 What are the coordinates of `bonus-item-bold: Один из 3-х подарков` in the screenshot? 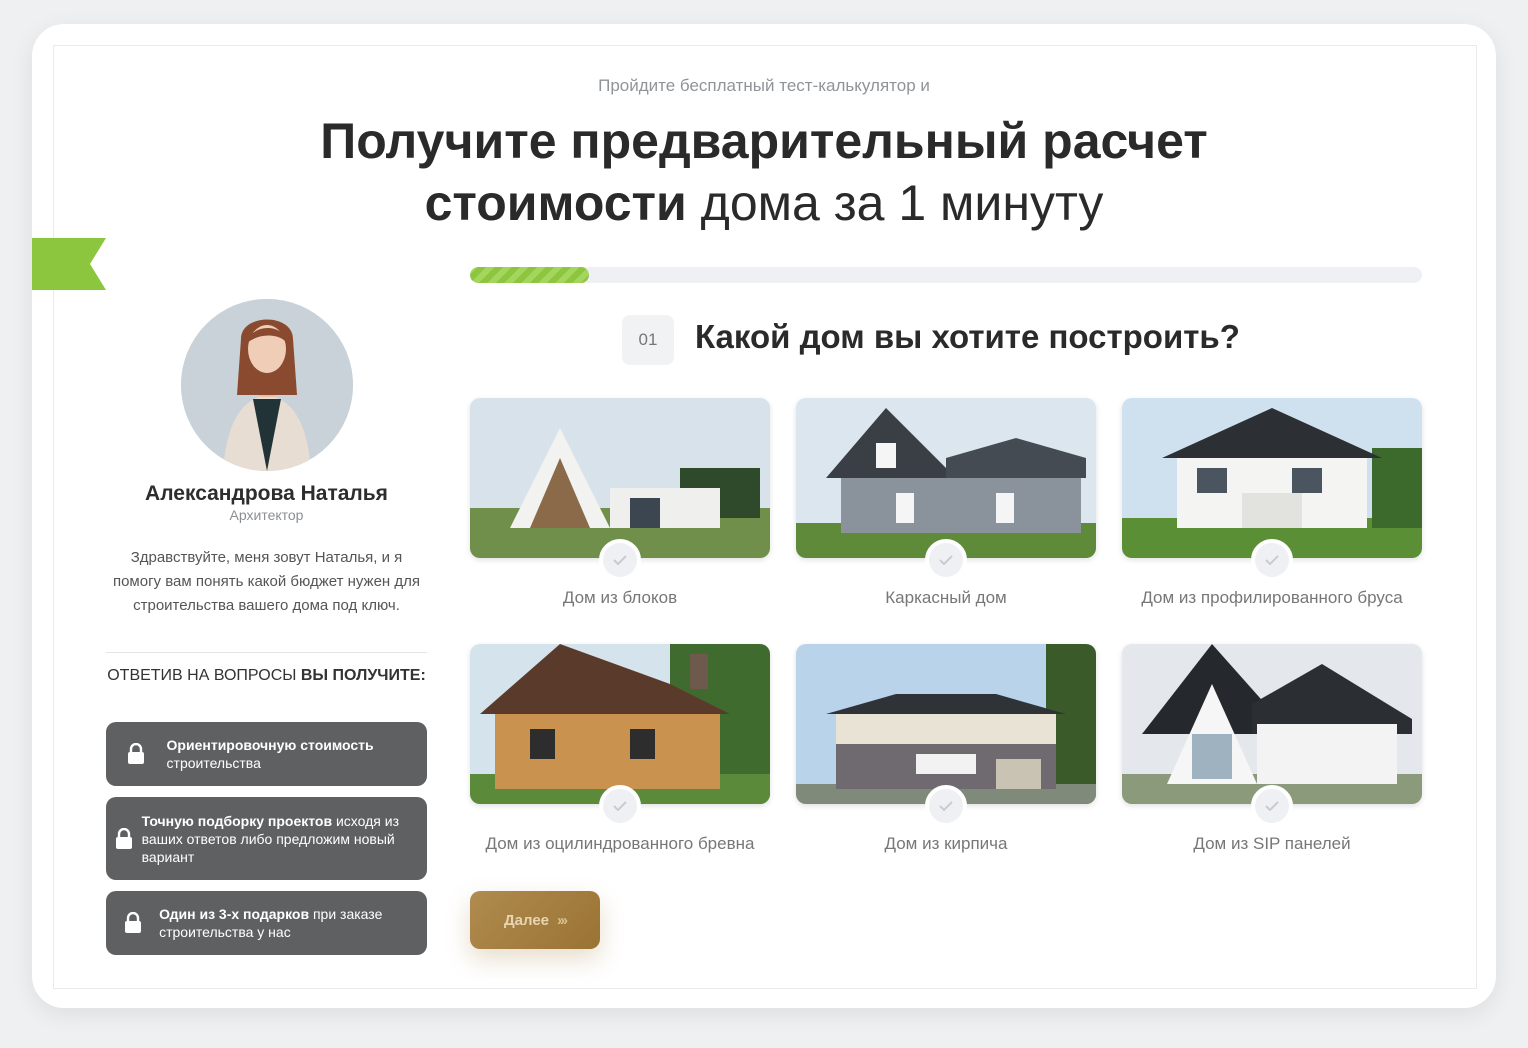 It's located at (234, 914).